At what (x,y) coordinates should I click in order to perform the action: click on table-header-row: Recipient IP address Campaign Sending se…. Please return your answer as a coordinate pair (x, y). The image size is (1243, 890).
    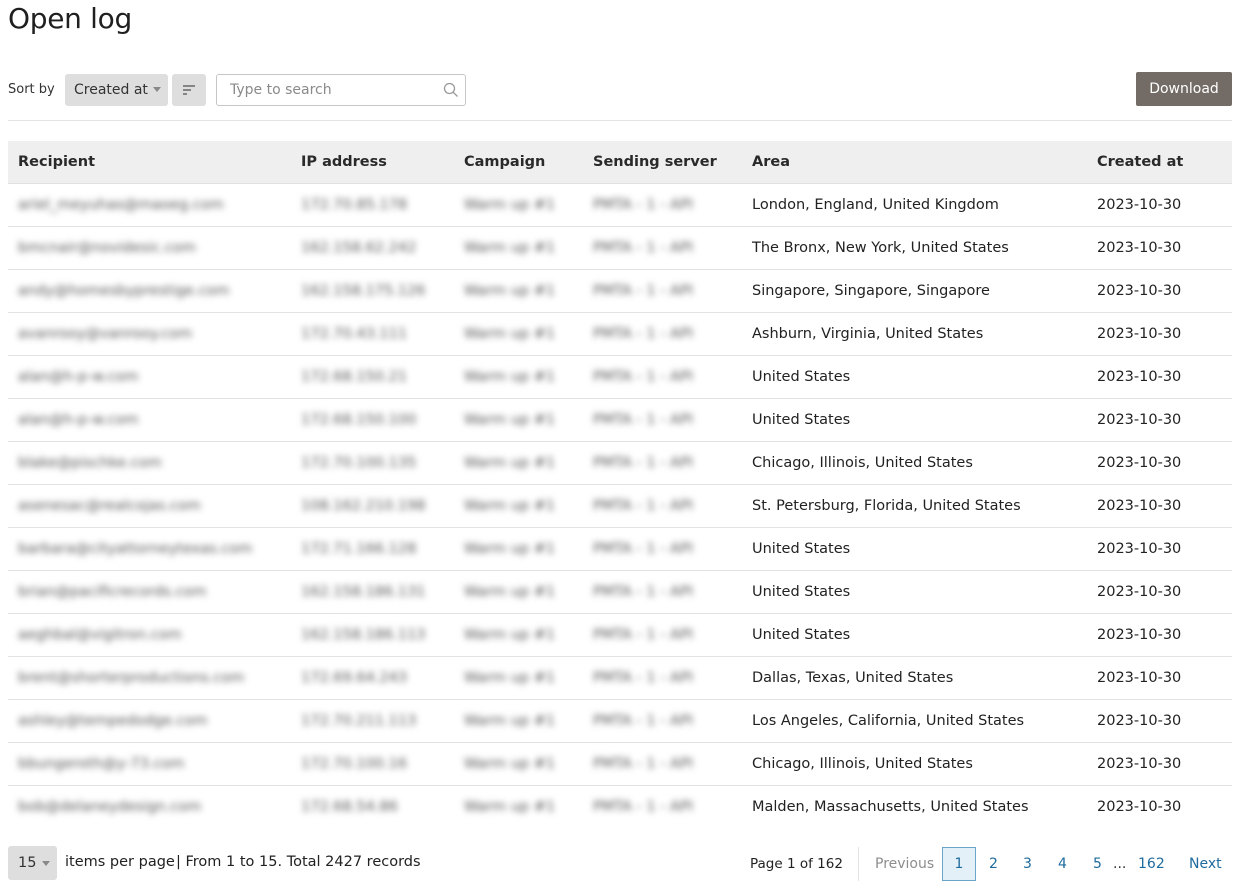
    Looking at the image, I should click on (620, 162).